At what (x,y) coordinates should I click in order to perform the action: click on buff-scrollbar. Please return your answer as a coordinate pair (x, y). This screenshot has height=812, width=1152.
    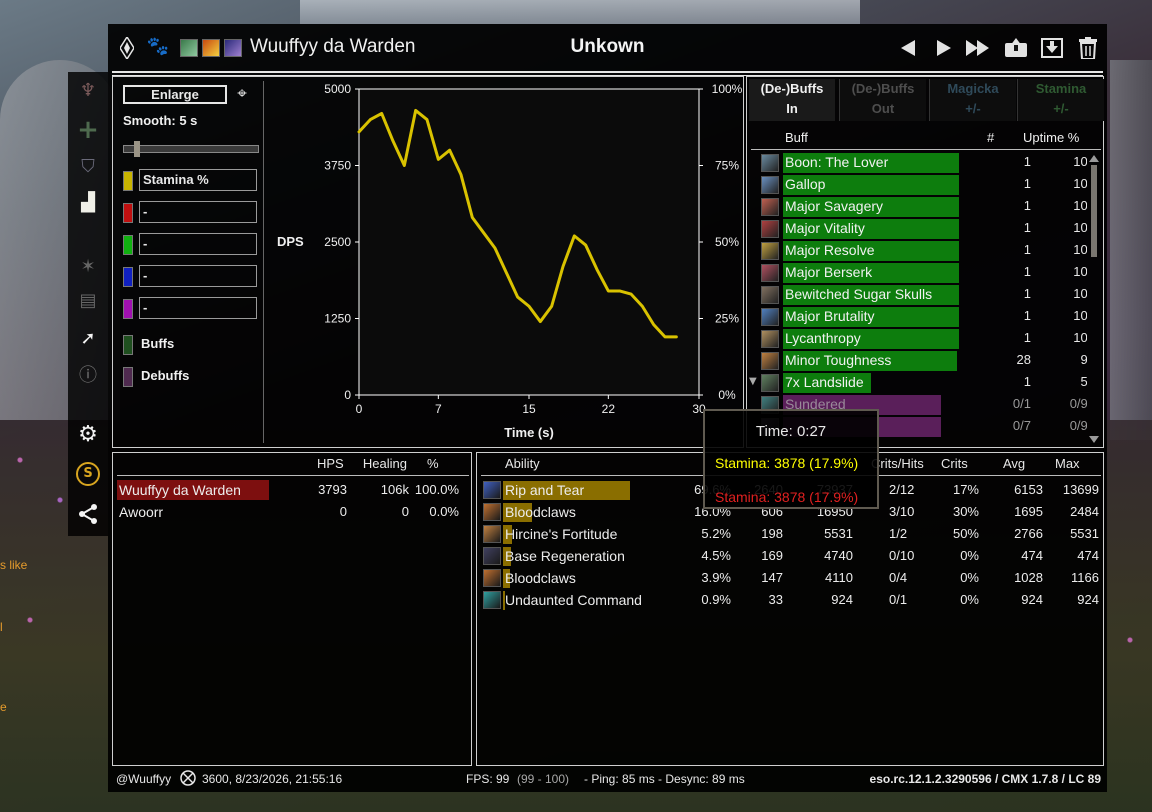
    Looking at the image, I should click on (1094, 299).